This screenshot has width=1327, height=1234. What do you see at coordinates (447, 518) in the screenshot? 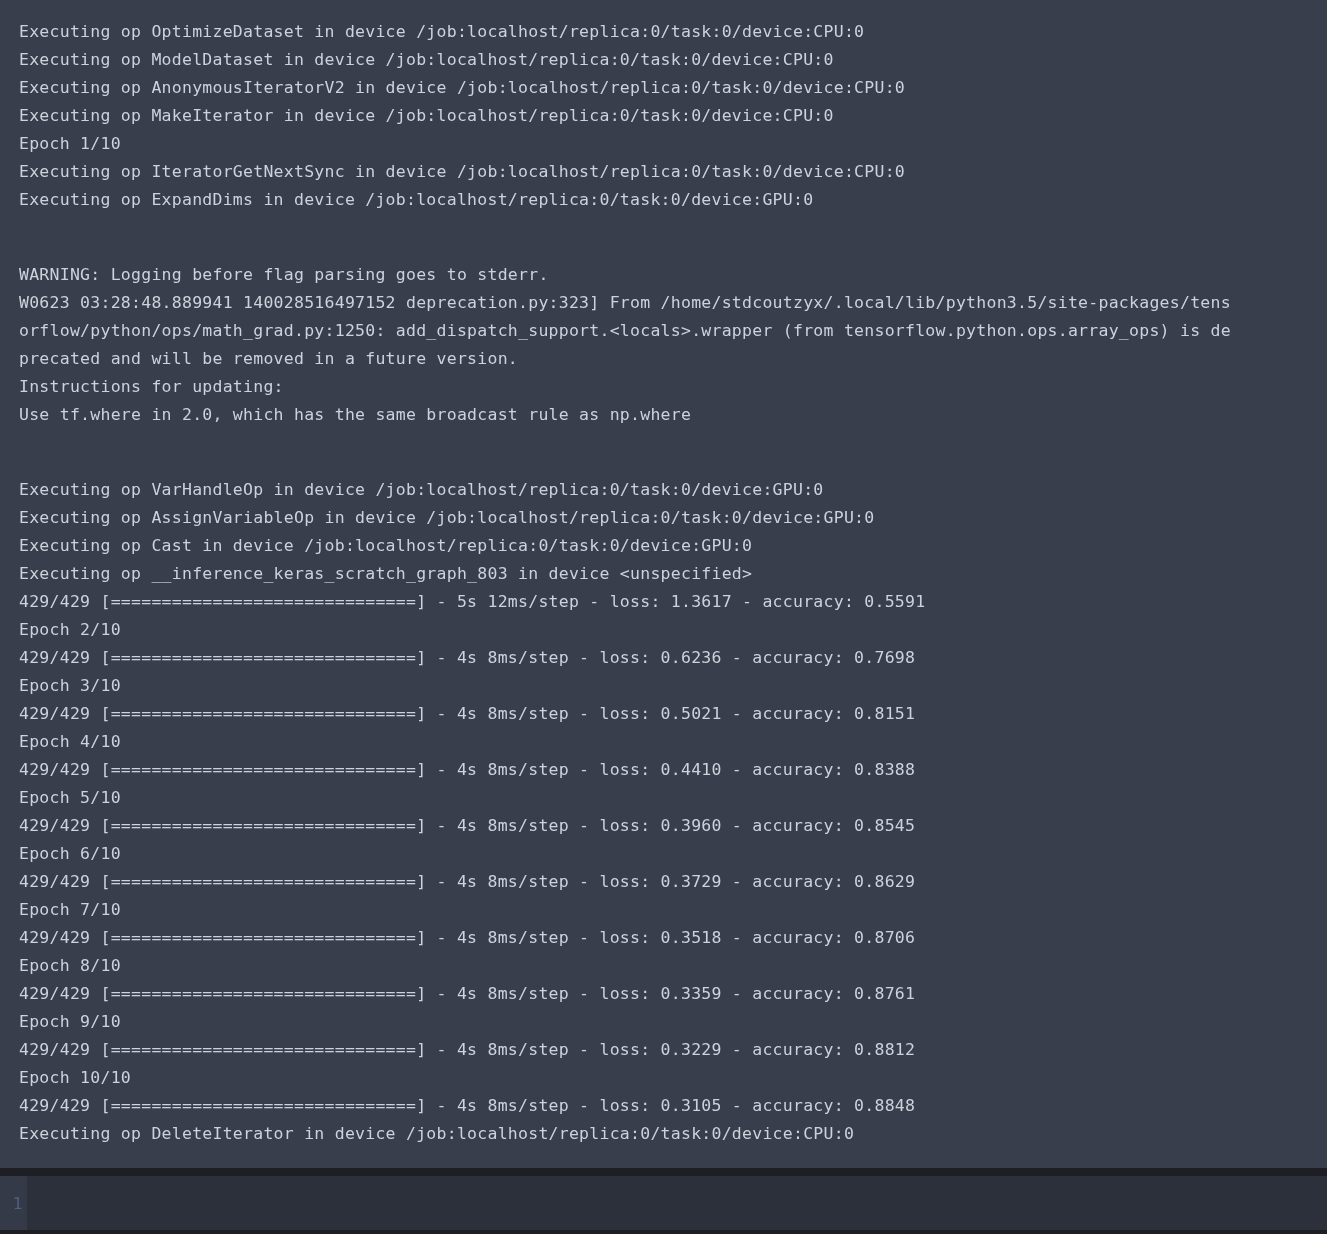
I see `log-line: Executing op AssignVariableOp in device /job:localhost/replica:0/task:0/device:GPU:0` at bounding box center [447, 518].